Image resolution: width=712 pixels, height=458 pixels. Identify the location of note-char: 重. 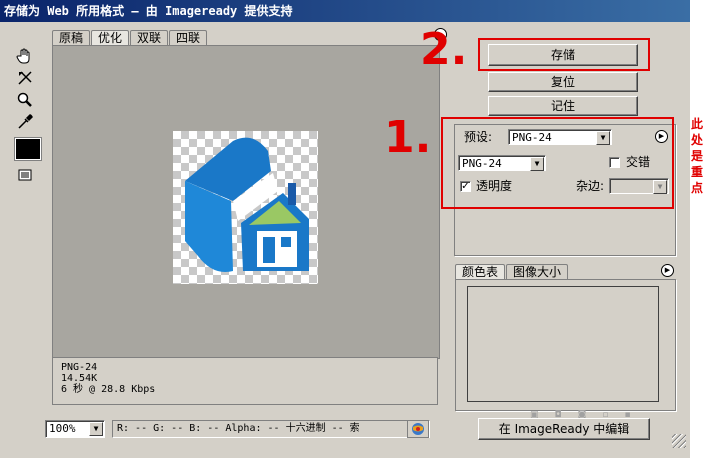
(696, 172).